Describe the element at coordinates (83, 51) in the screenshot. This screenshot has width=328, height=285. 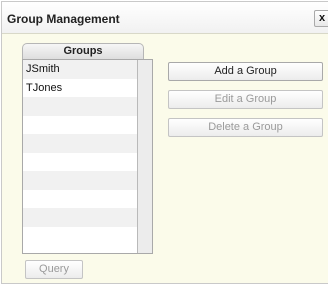
I see `tab-groups: Groups` at that location.